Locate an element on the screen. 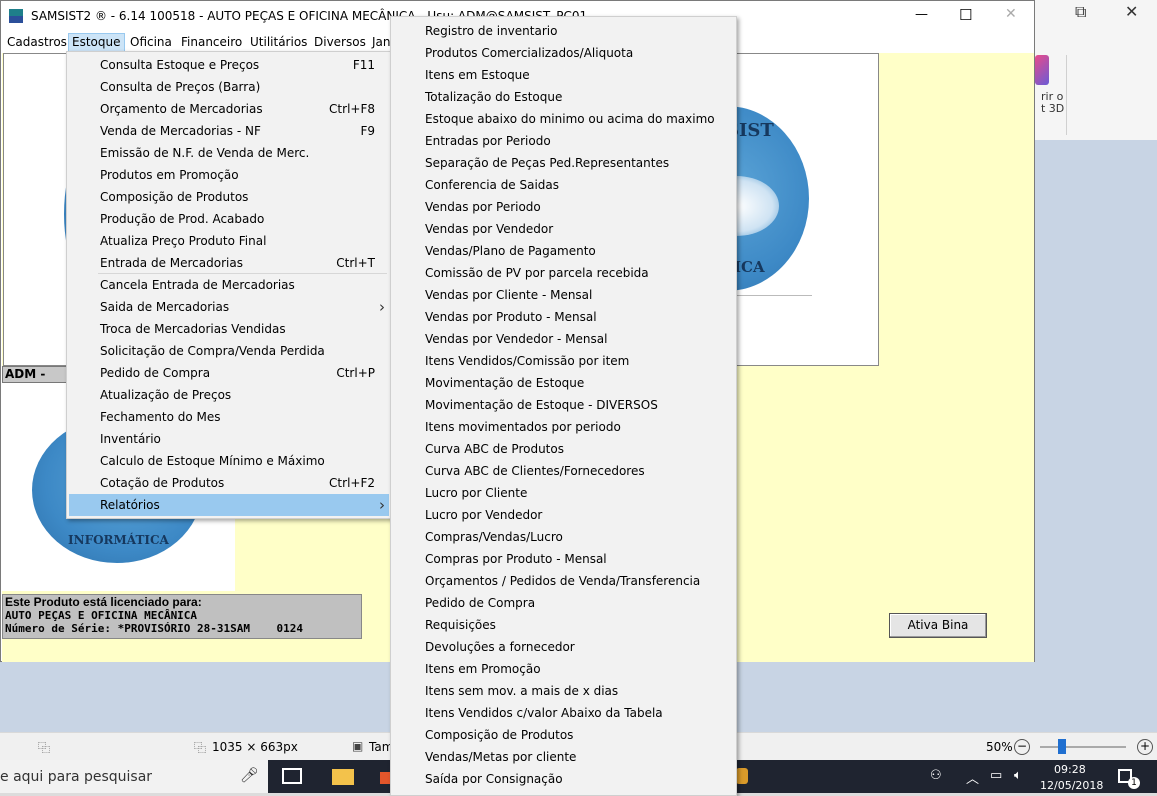  menu-item-label: Vendas por Vendedor is located at coordinates (489, 229).